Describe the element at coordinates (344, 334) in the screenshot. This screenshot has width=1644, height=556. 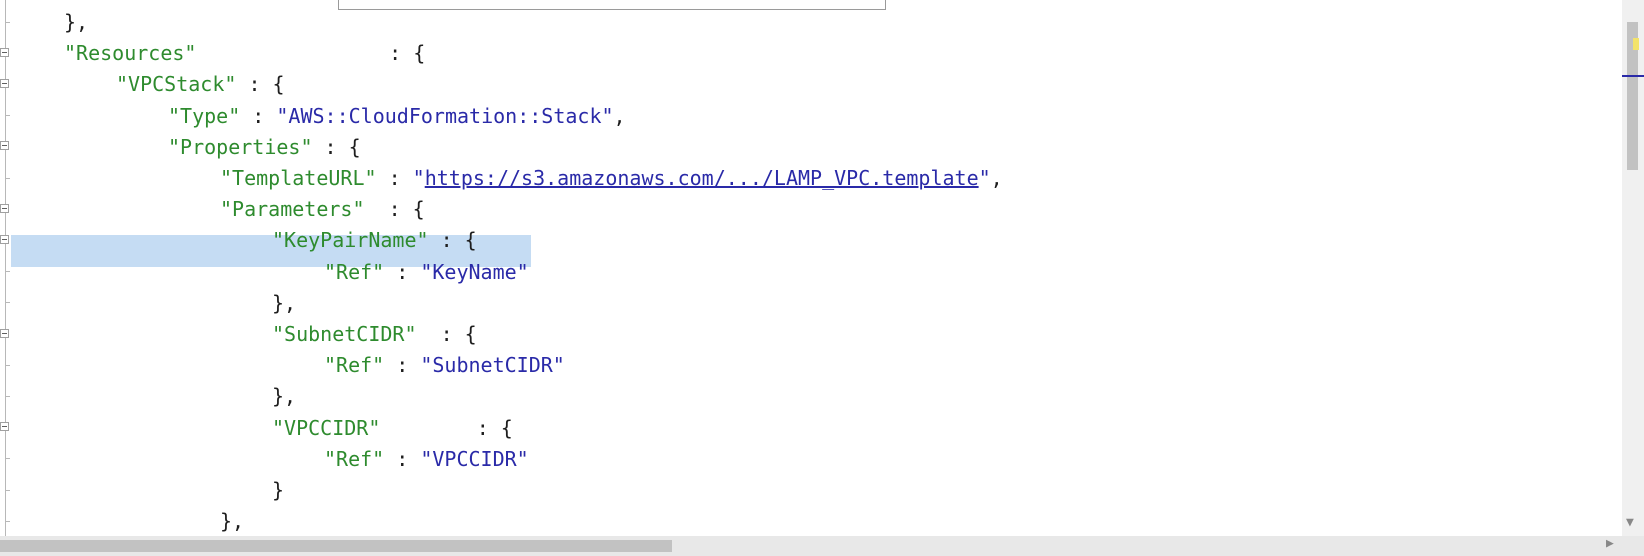
I see `json-key: "SubnetCIDR"` at that location.